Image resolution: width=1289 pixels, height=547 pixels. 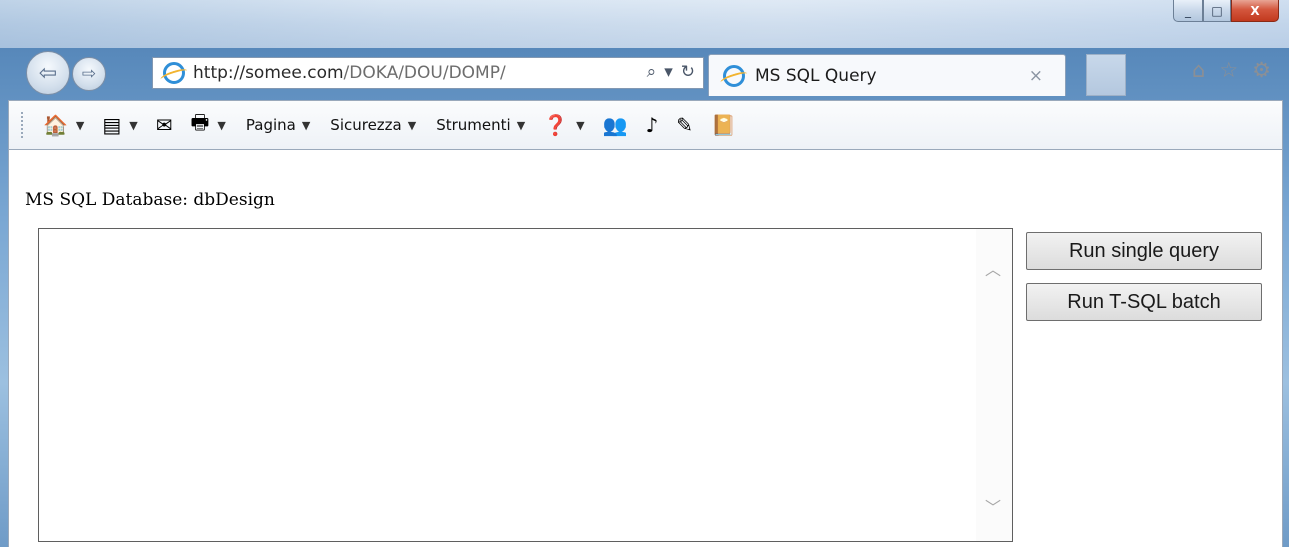 I want to click on people-icon: 👥, so click(x=615, y=125).